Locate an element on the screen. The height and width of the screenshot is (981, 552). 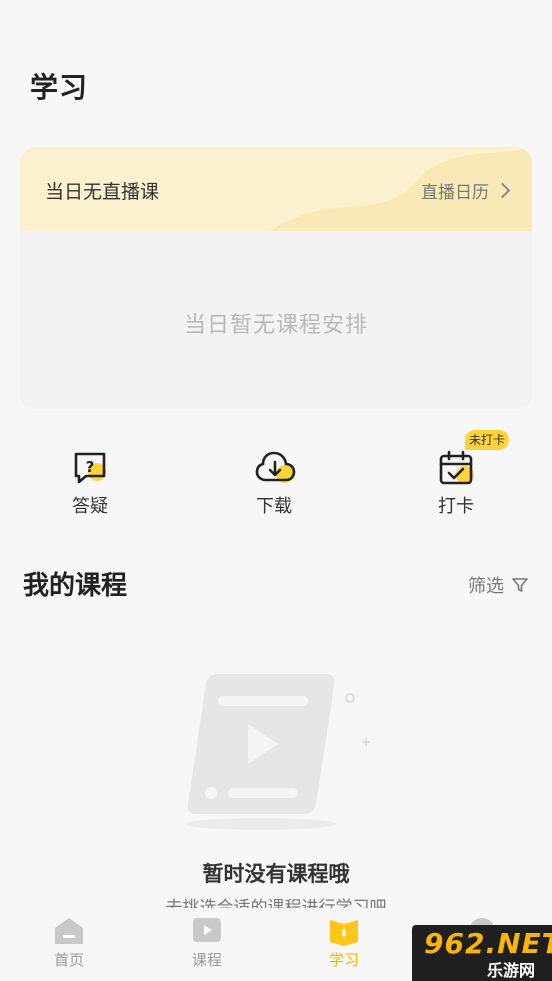
tab-home-label: 首页 is located at coordinates (68, 960).